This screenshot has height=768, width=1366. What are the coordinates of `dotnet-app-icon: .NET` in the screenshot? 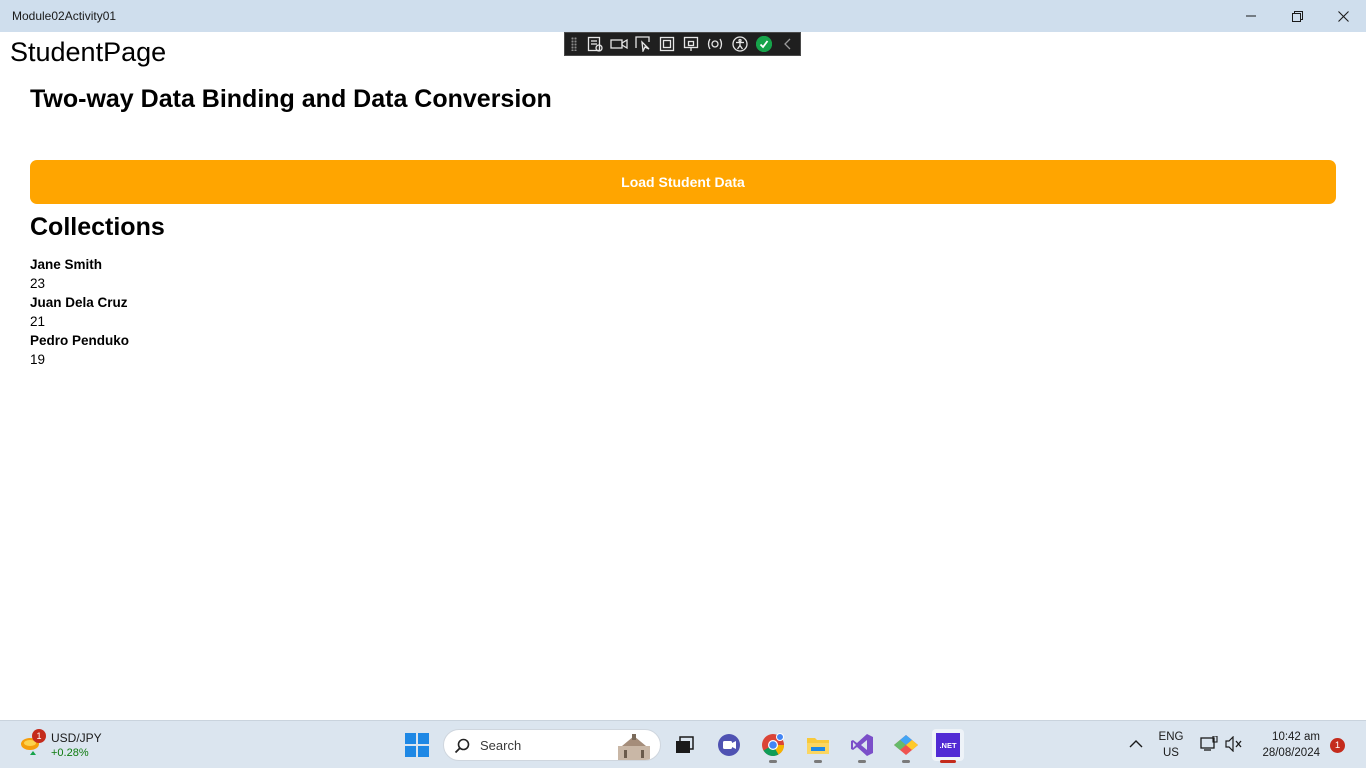 It's located at (948, 745).